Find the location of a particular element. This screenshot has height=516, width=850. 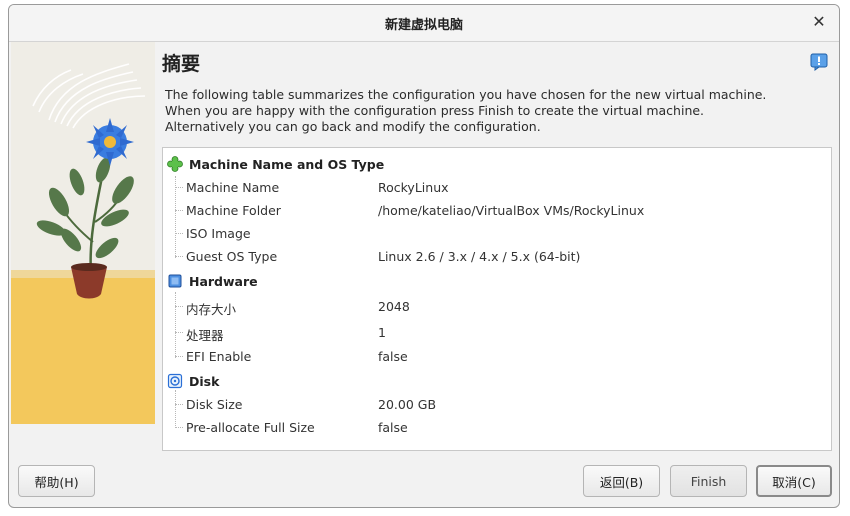

row-value: Linux 2.6 / 3.x / 4.x / 5.x (64-bit) is located at coordinates (479, 256).